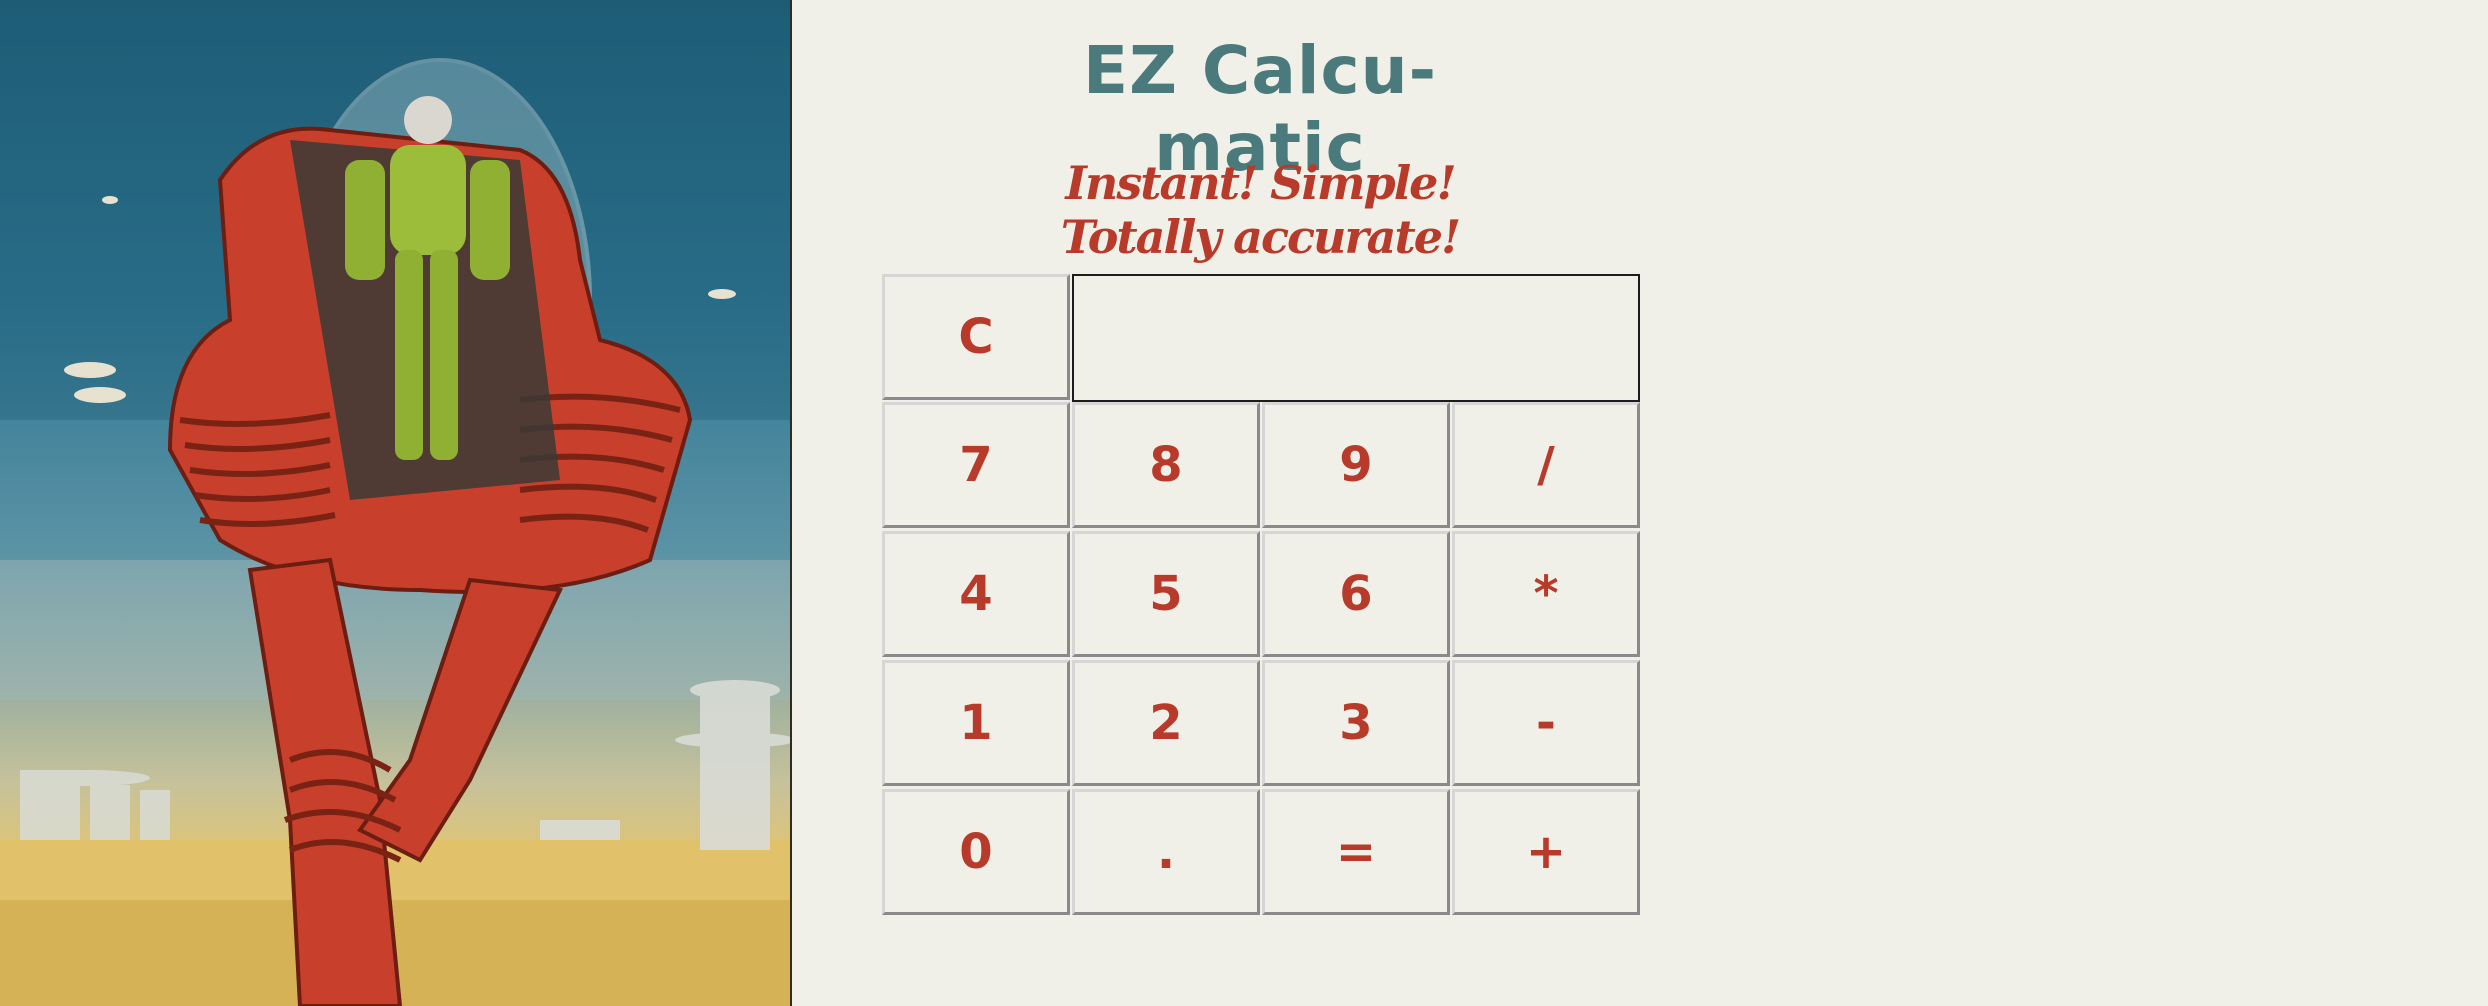 This screenshot has height=1006, width=2488. What do you see at coordinates (1546, 723) in the screenshot?
I see `key-subtract: -` at bounding box center [1546, 723].